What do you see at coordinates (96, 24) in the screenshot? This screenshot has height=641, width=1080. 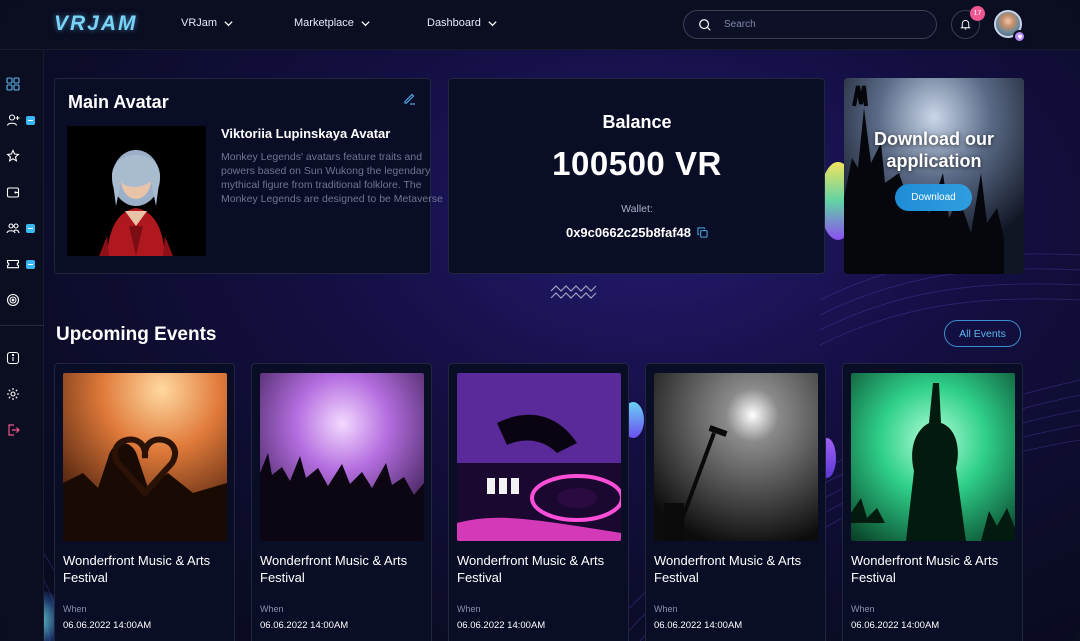 I see `app-logo: VRJAM` at bounding box center [96, 24].